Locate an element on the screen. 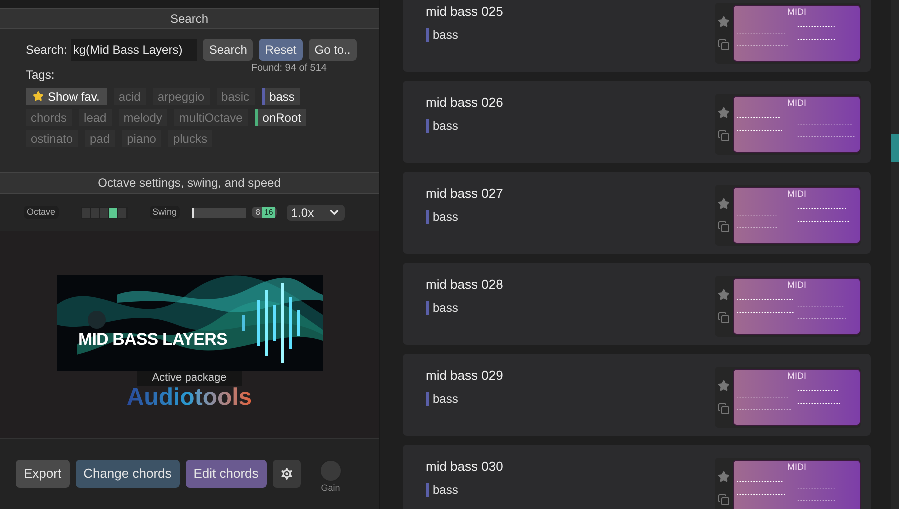 This screenshot has width=899, height=509. pattern-card: mid bass 027 bass MIDI is located at coordinates (637, 213).